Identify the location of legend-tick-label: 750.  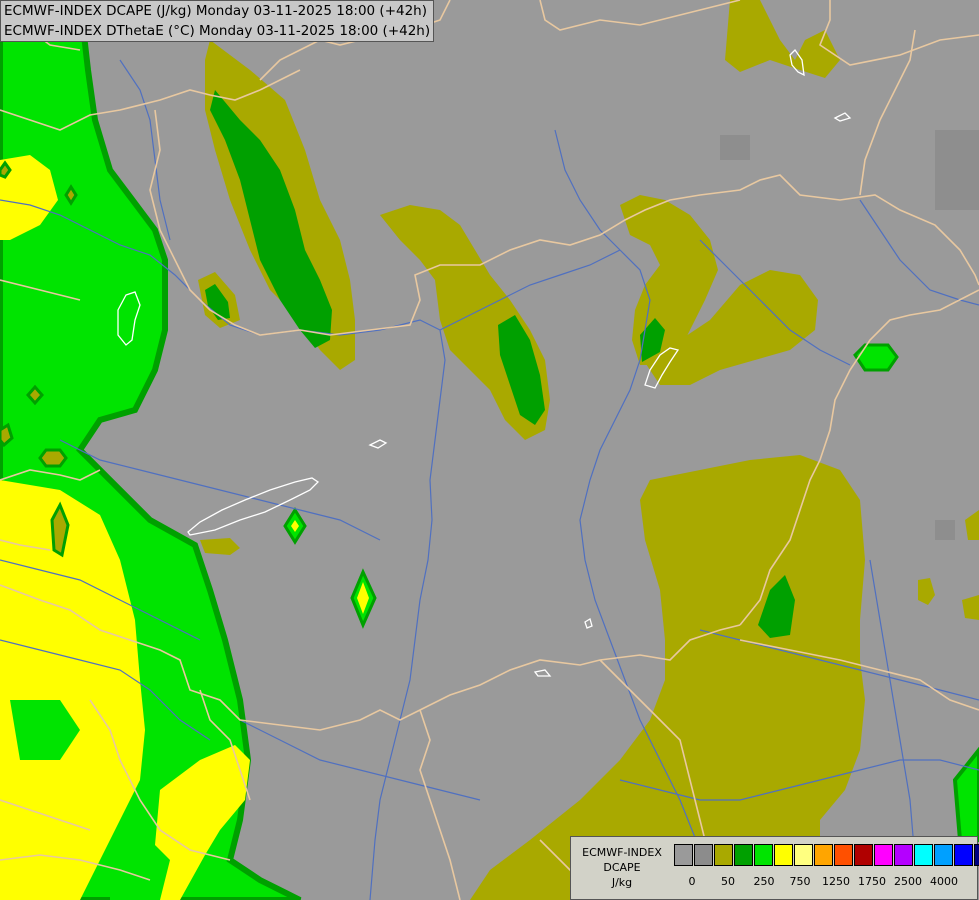
(800, 881).